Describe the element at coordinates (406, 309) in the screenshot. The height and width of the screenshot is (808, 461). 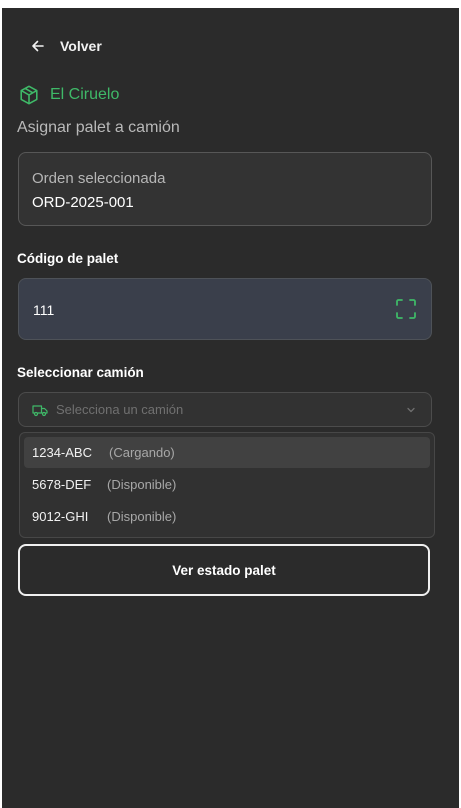
I see `scan-icon` at that location.